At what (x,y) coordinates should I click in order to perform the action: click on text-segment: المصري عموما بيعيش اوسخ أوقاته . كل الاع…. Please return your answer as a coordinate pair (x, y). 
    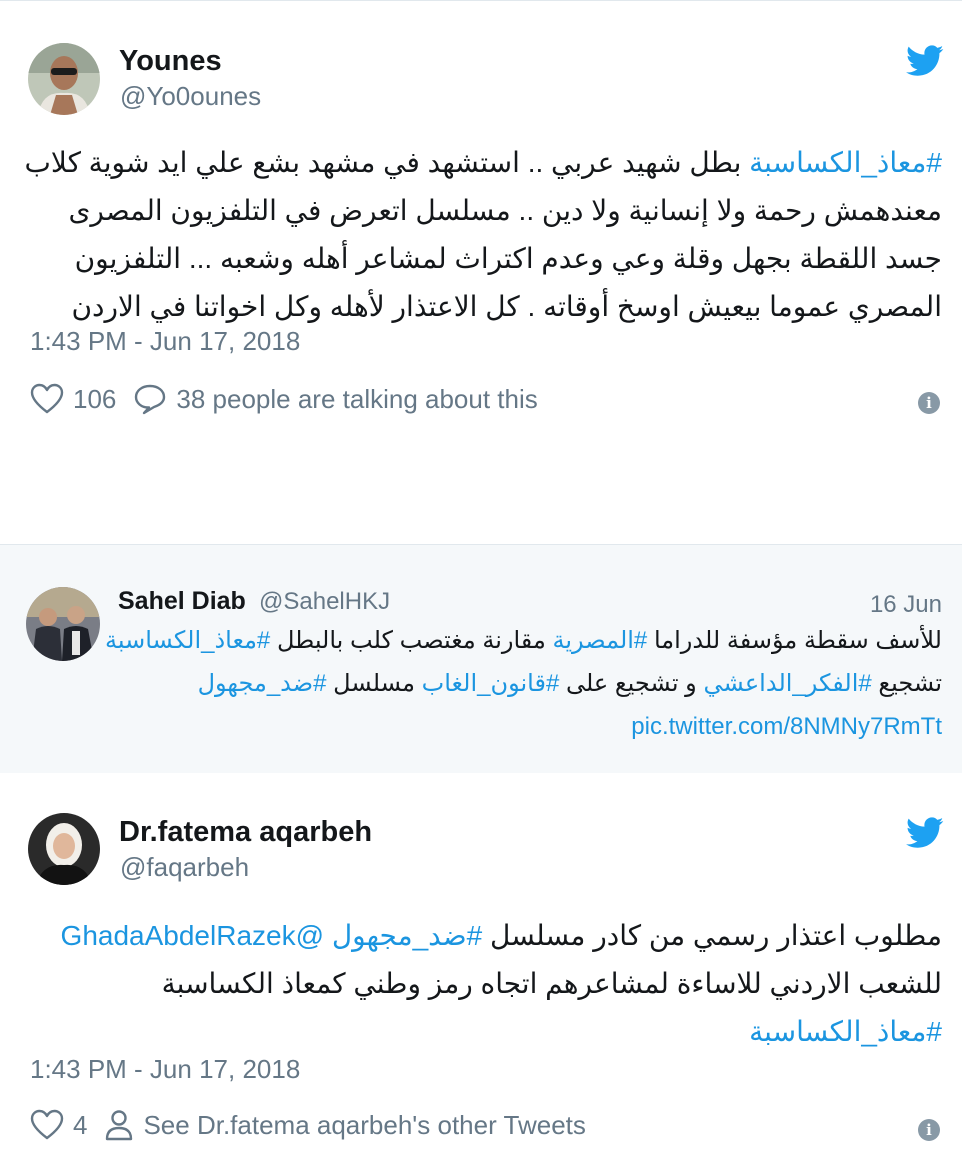
    Looking at the image, I should click on (506, 306).